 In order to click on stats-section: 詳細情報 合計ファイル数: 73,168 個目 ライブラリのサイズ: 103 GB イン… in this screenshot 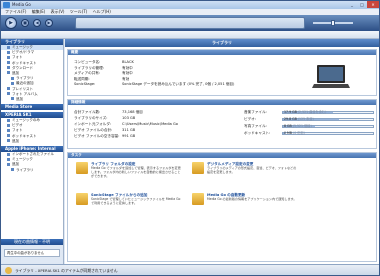, I will do `click(222, 124)`.